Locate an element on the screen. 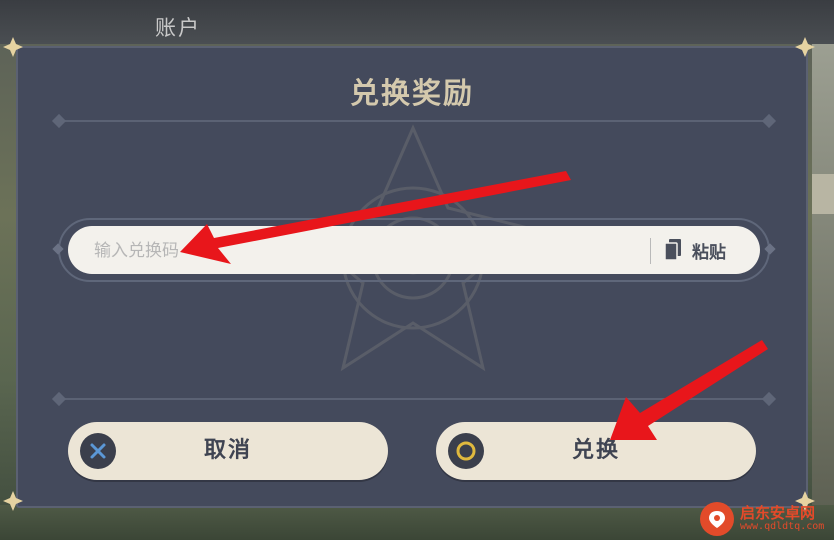  input-separator is located at coordinates (650, 251).